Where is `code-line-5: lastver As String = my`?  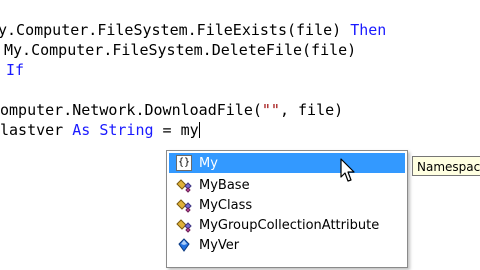 code-line-5: lastver As String = my is located at coordinates (100, 130).